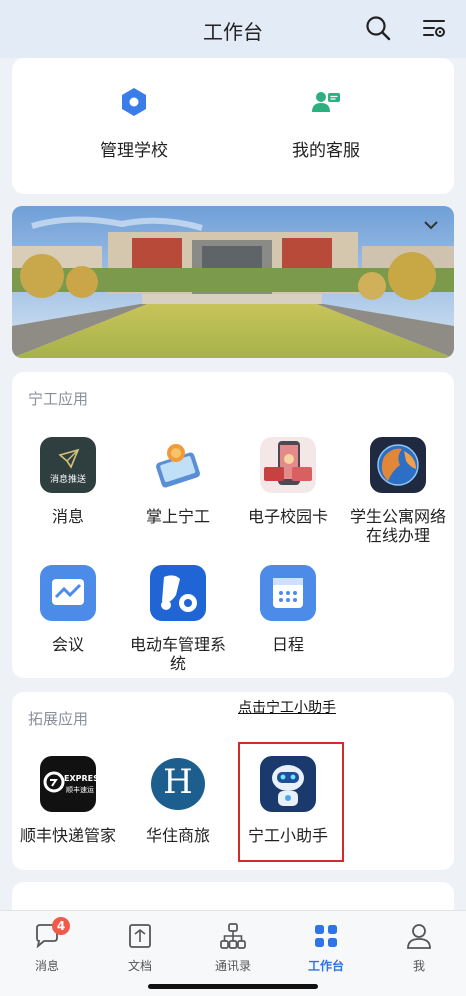 The image size is (466, 996). I want to click on manage-school-label: 管理学校, so click(134, 151).